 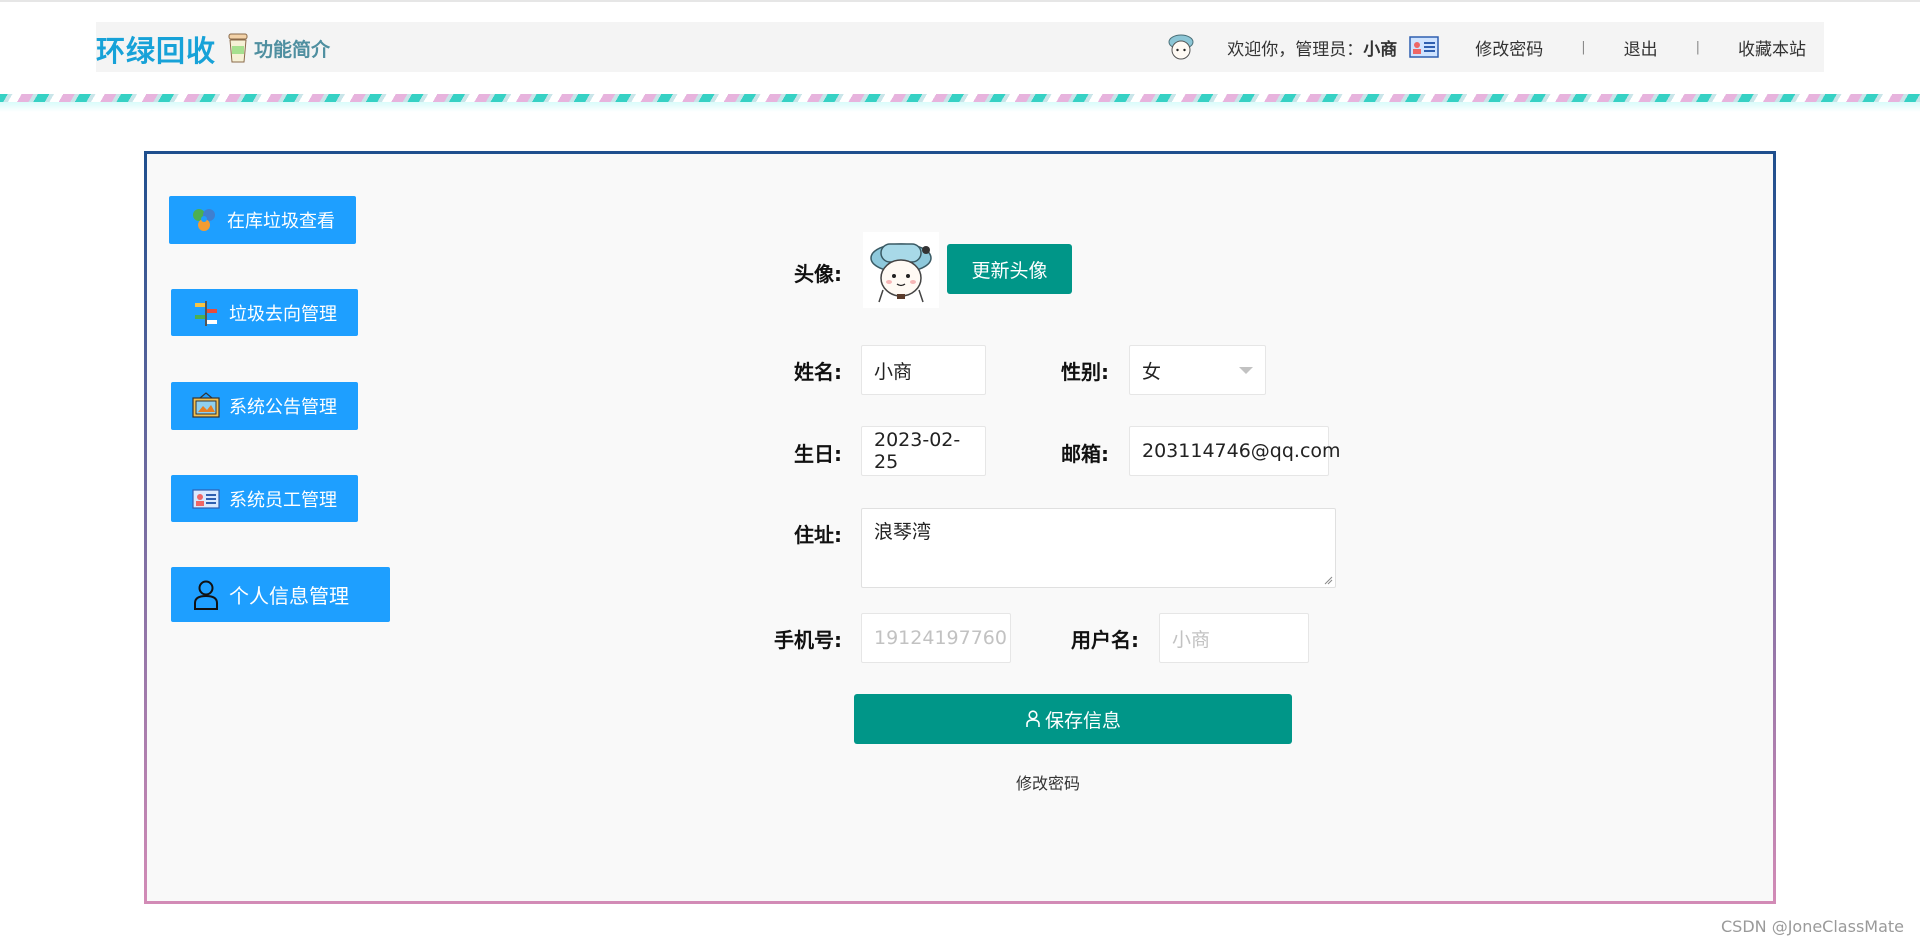 What do you see at coordinates (1009, 269) in the screenshot?
I see `update-avatar-button: 更新头像` at bounding box center [1009, 269].